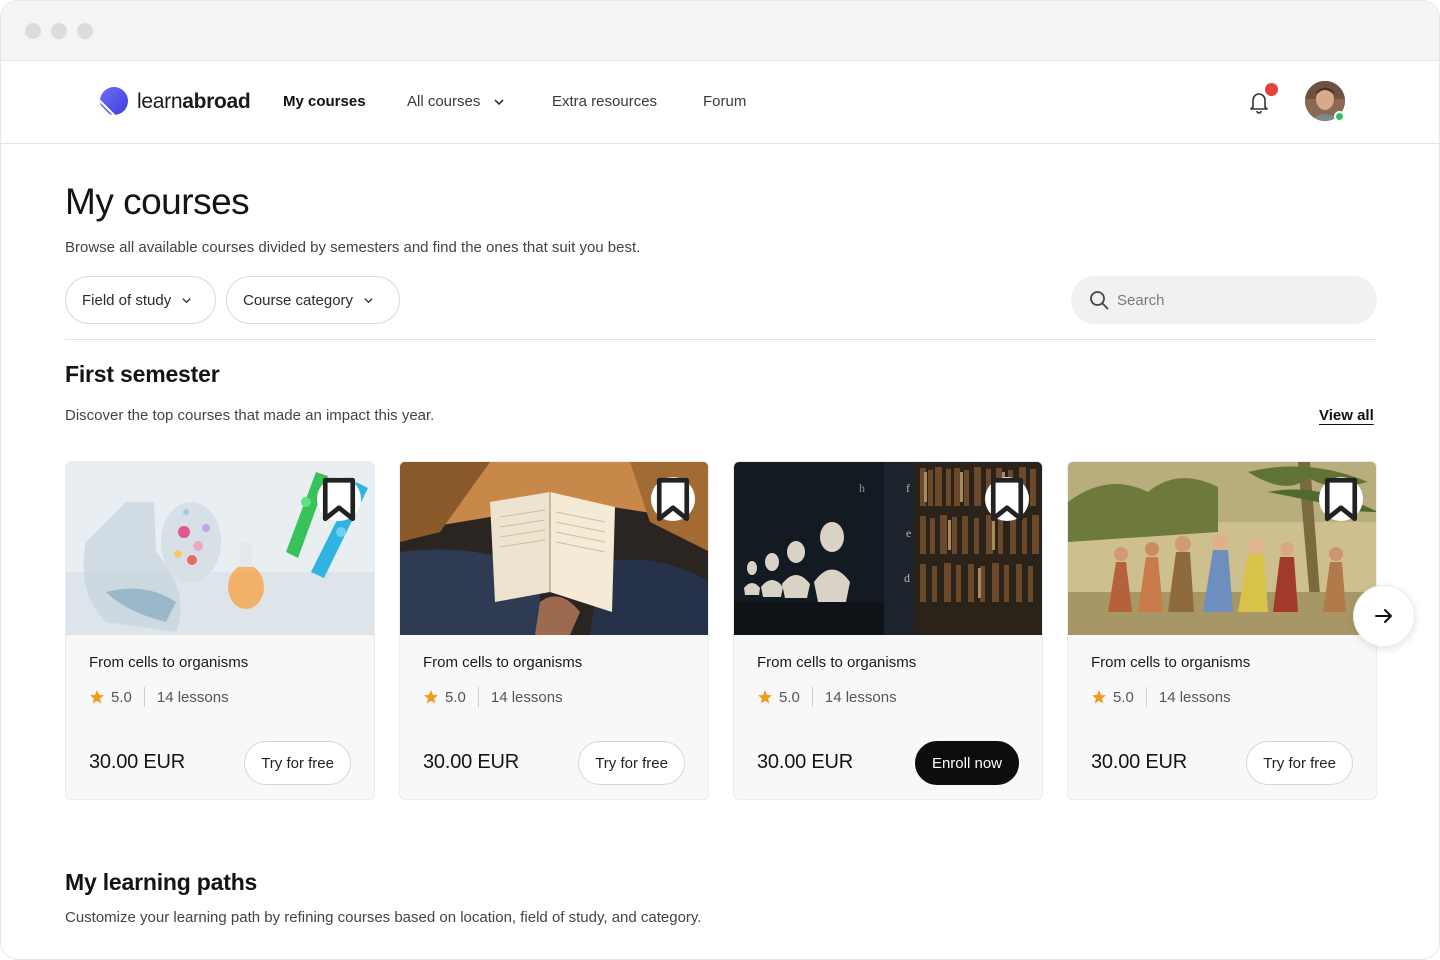 Image resolution: width=1440 pixels, height=960 pixels. I want to click on svg-text: d, so click(907, 578).